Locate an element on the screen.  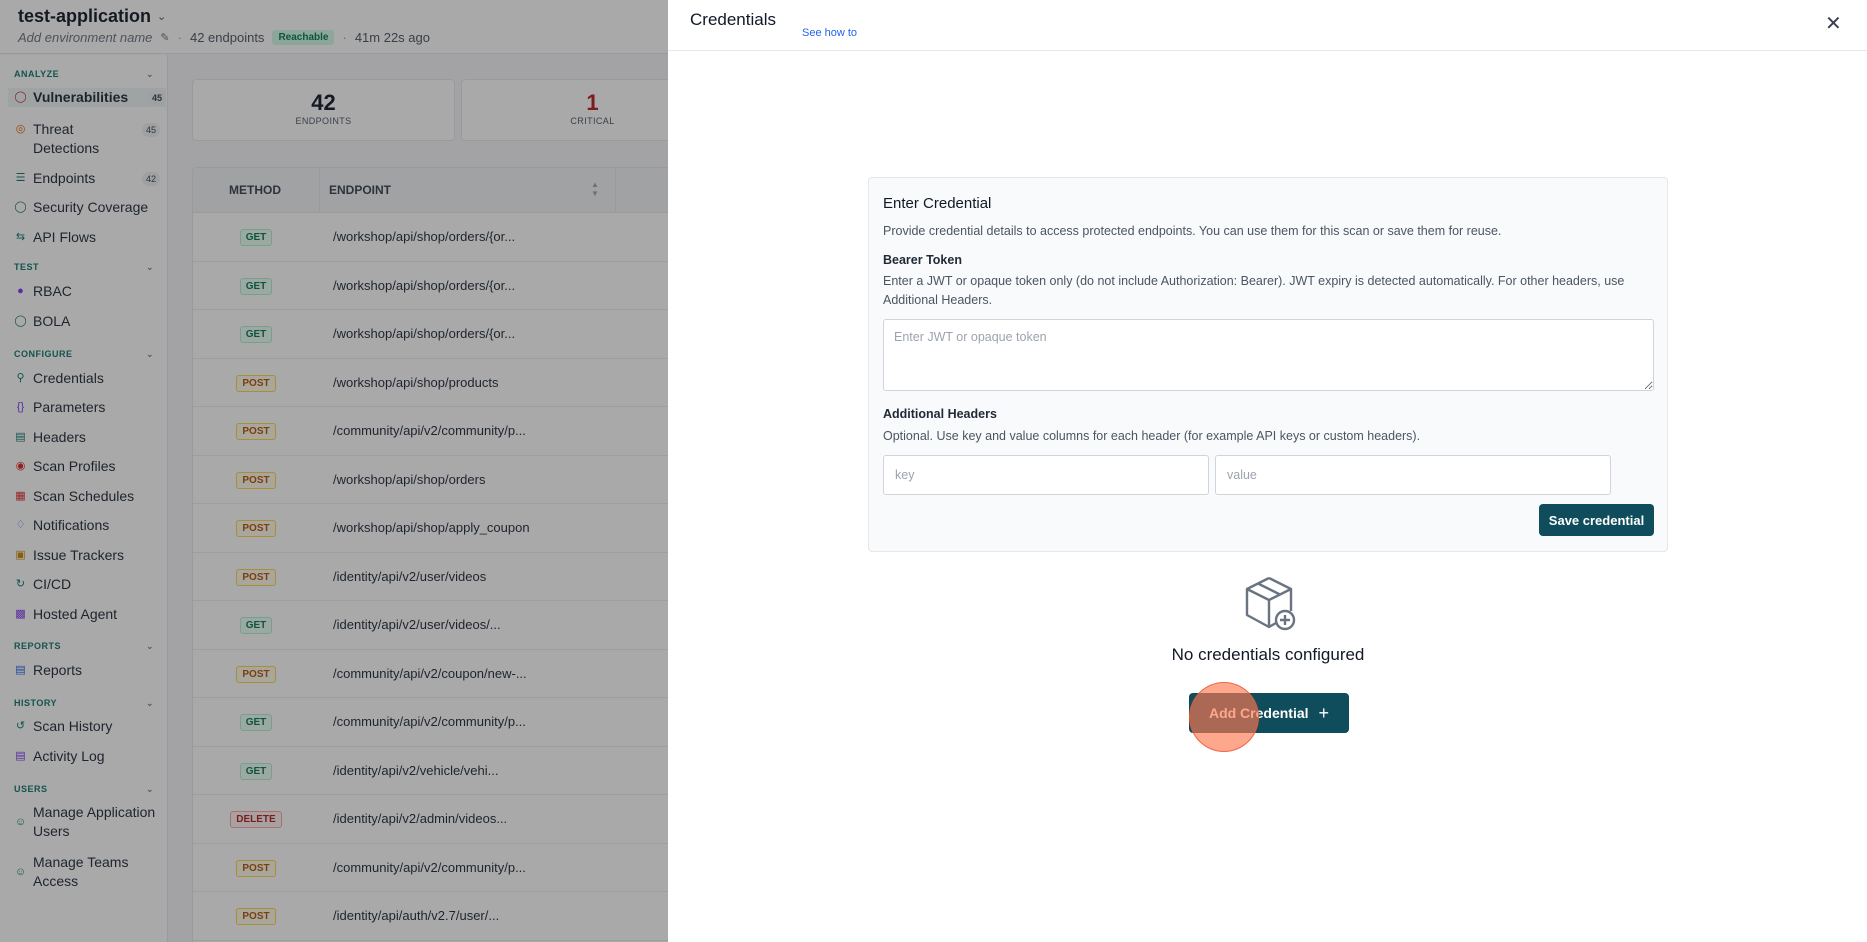
add-credential-label: Add Credential is located at coordinates (1258, 713).